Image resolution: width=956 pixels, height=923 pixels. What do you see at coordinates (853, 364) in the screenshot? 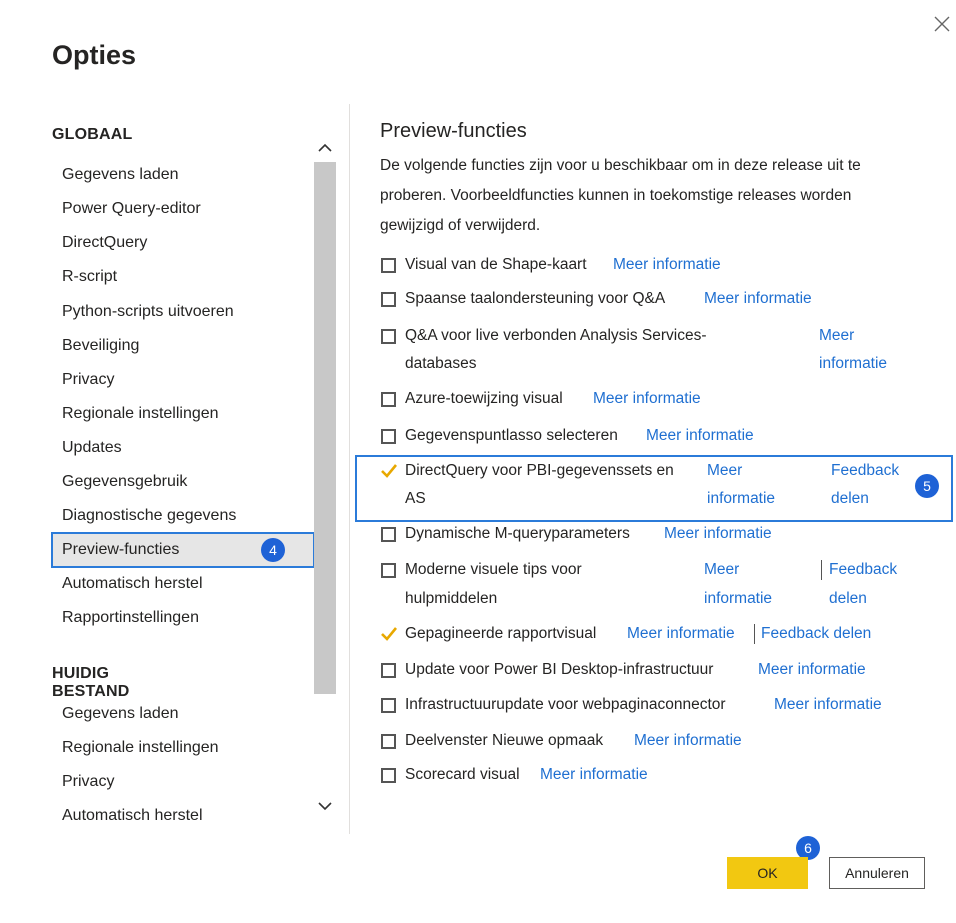
I see `feature-link-qa-live-as-line2: informatie` at bounding box center [853, 364].